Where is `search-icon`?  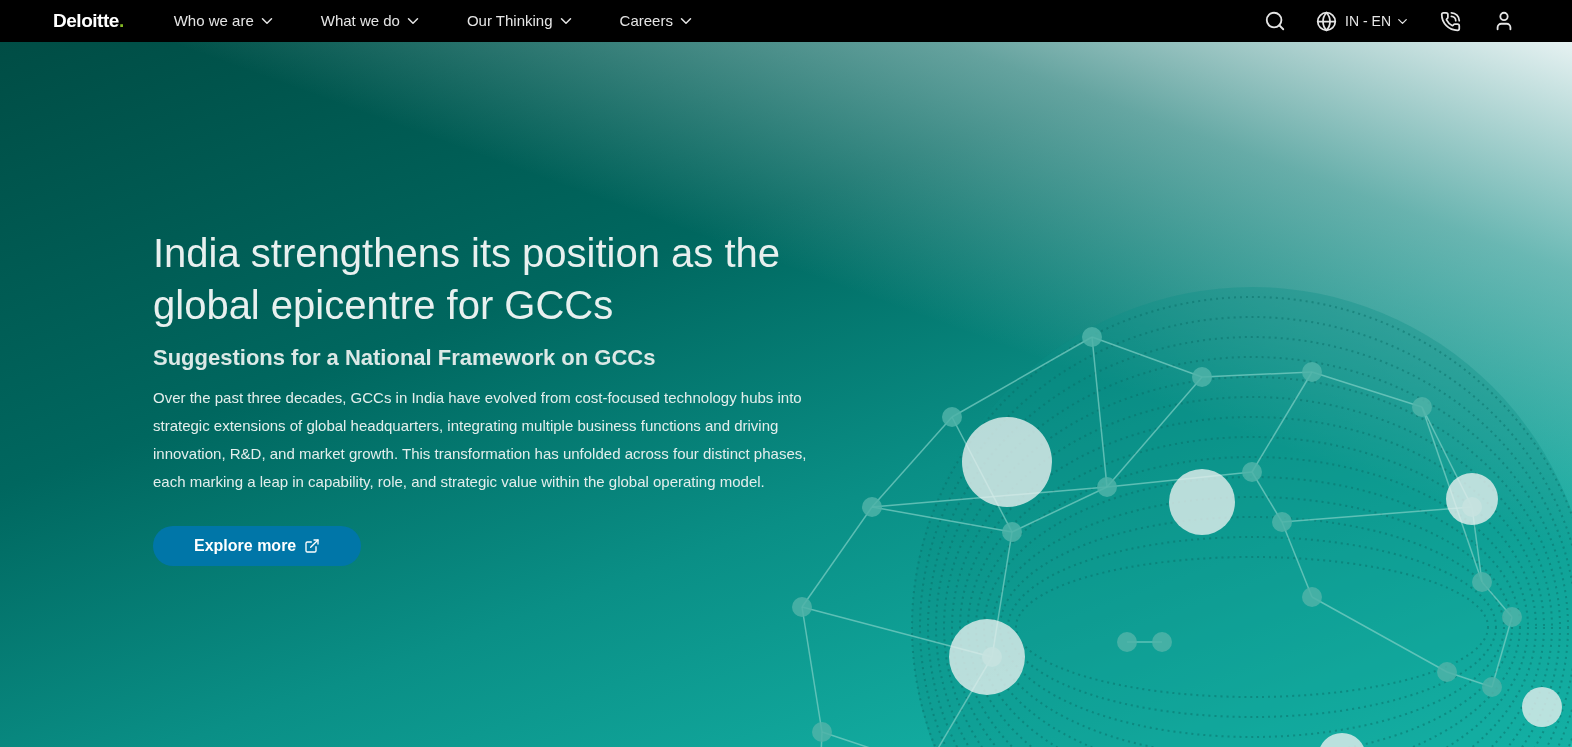
search-icon is located at coordinates (1275, 21).